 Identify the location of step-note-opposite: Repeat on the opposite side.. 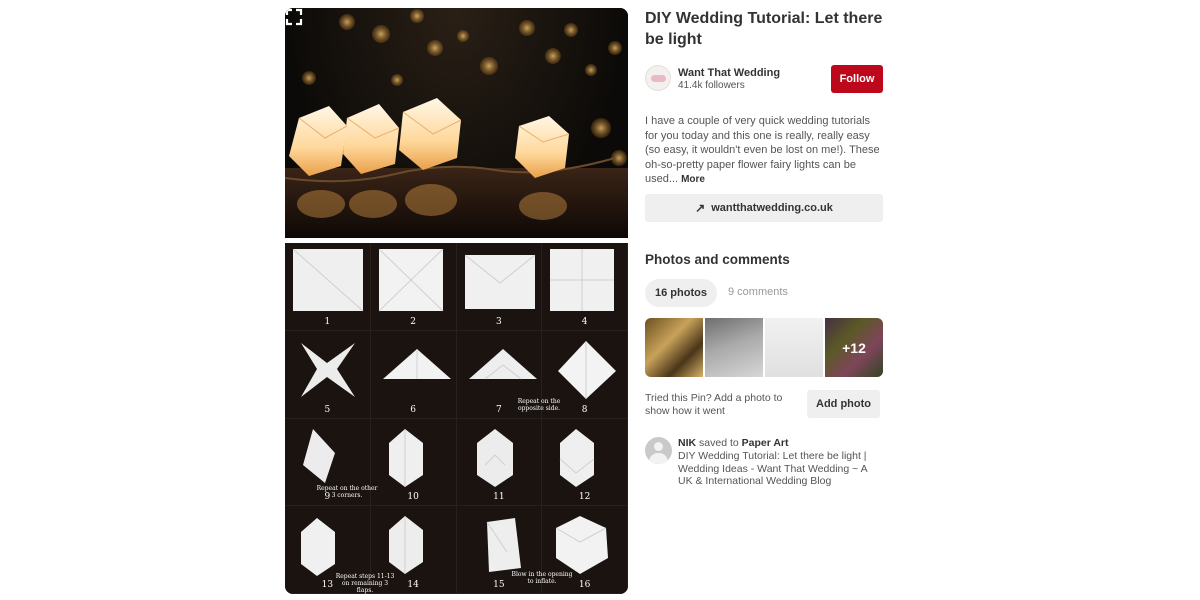
(539, 405).